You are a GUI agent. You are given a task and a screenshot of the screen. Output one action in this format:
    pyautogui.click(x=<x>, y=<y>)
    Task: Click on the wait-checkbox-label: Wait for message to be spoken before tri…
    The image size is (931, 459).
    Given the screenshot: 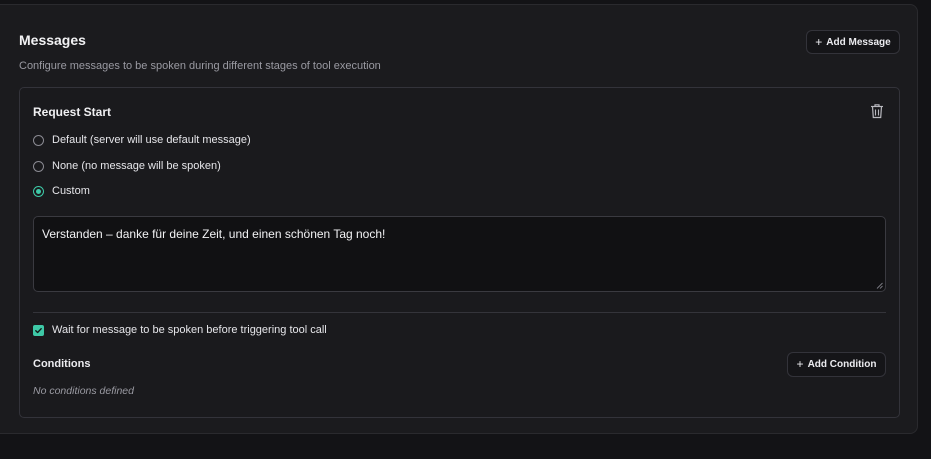 What is the action you would take?
    pyautogui.click(x=189, y=330)
    